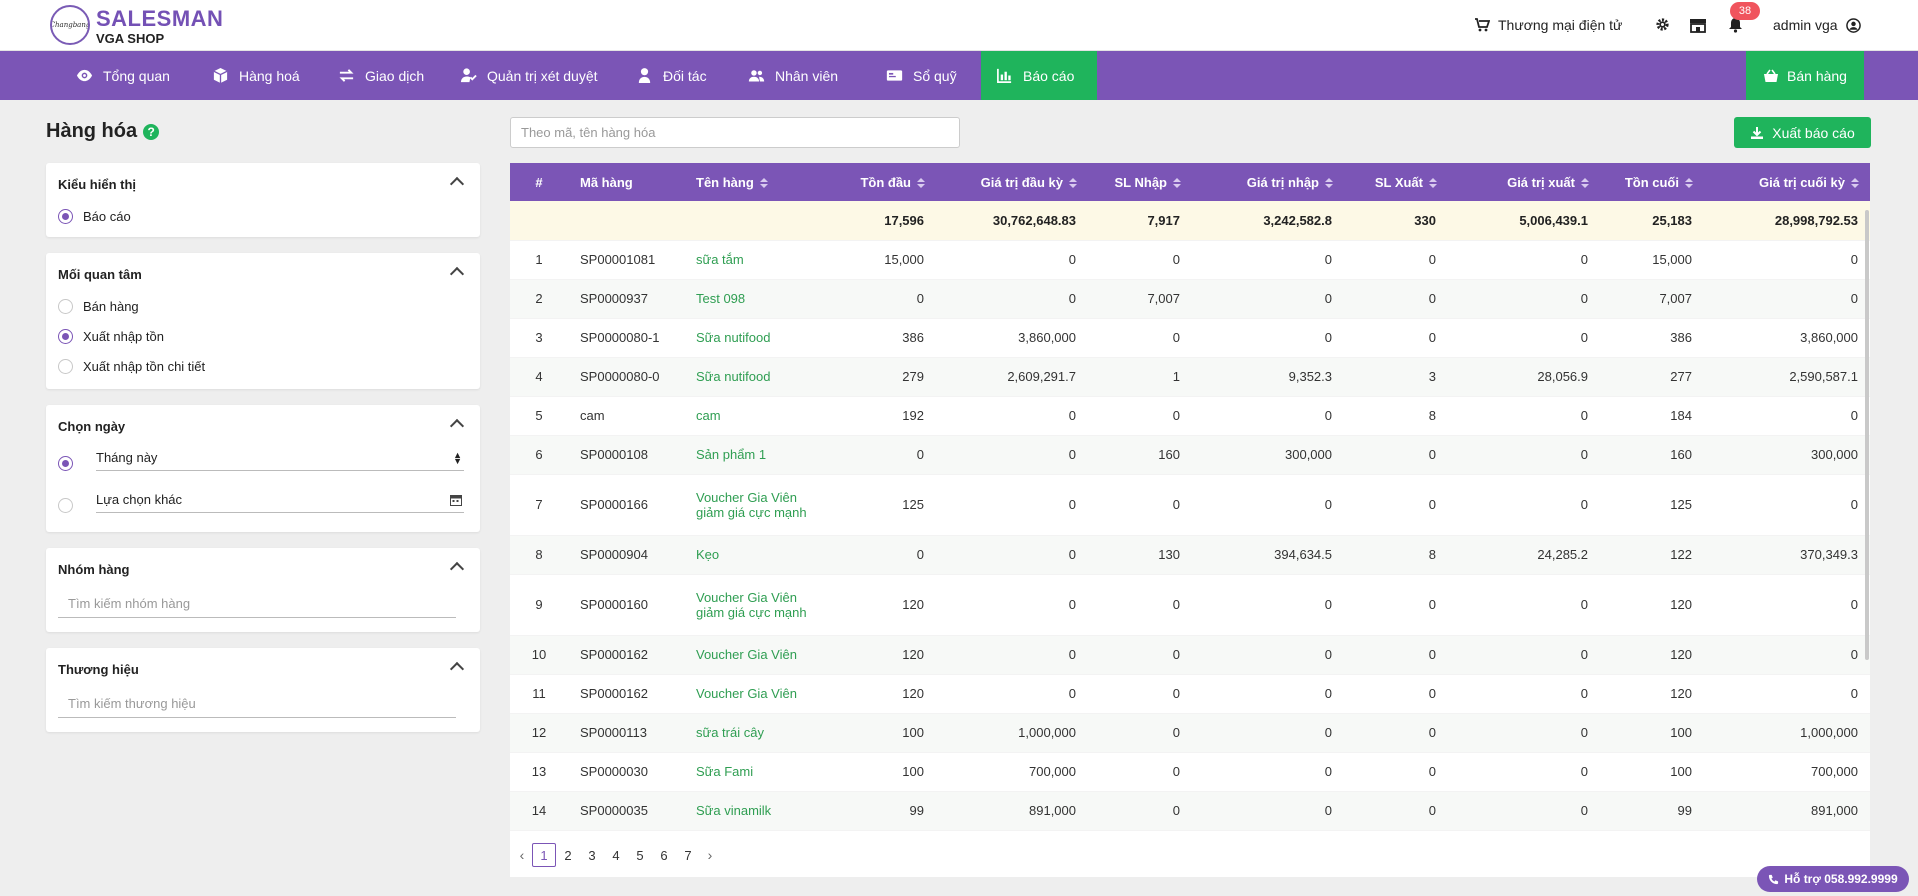 The height and width of the screenshot is (896, 1918). Describe the element at coordinates (1802, 132) in the screenshot. I see `export-report-button: Xuất báo cáo` at that location.